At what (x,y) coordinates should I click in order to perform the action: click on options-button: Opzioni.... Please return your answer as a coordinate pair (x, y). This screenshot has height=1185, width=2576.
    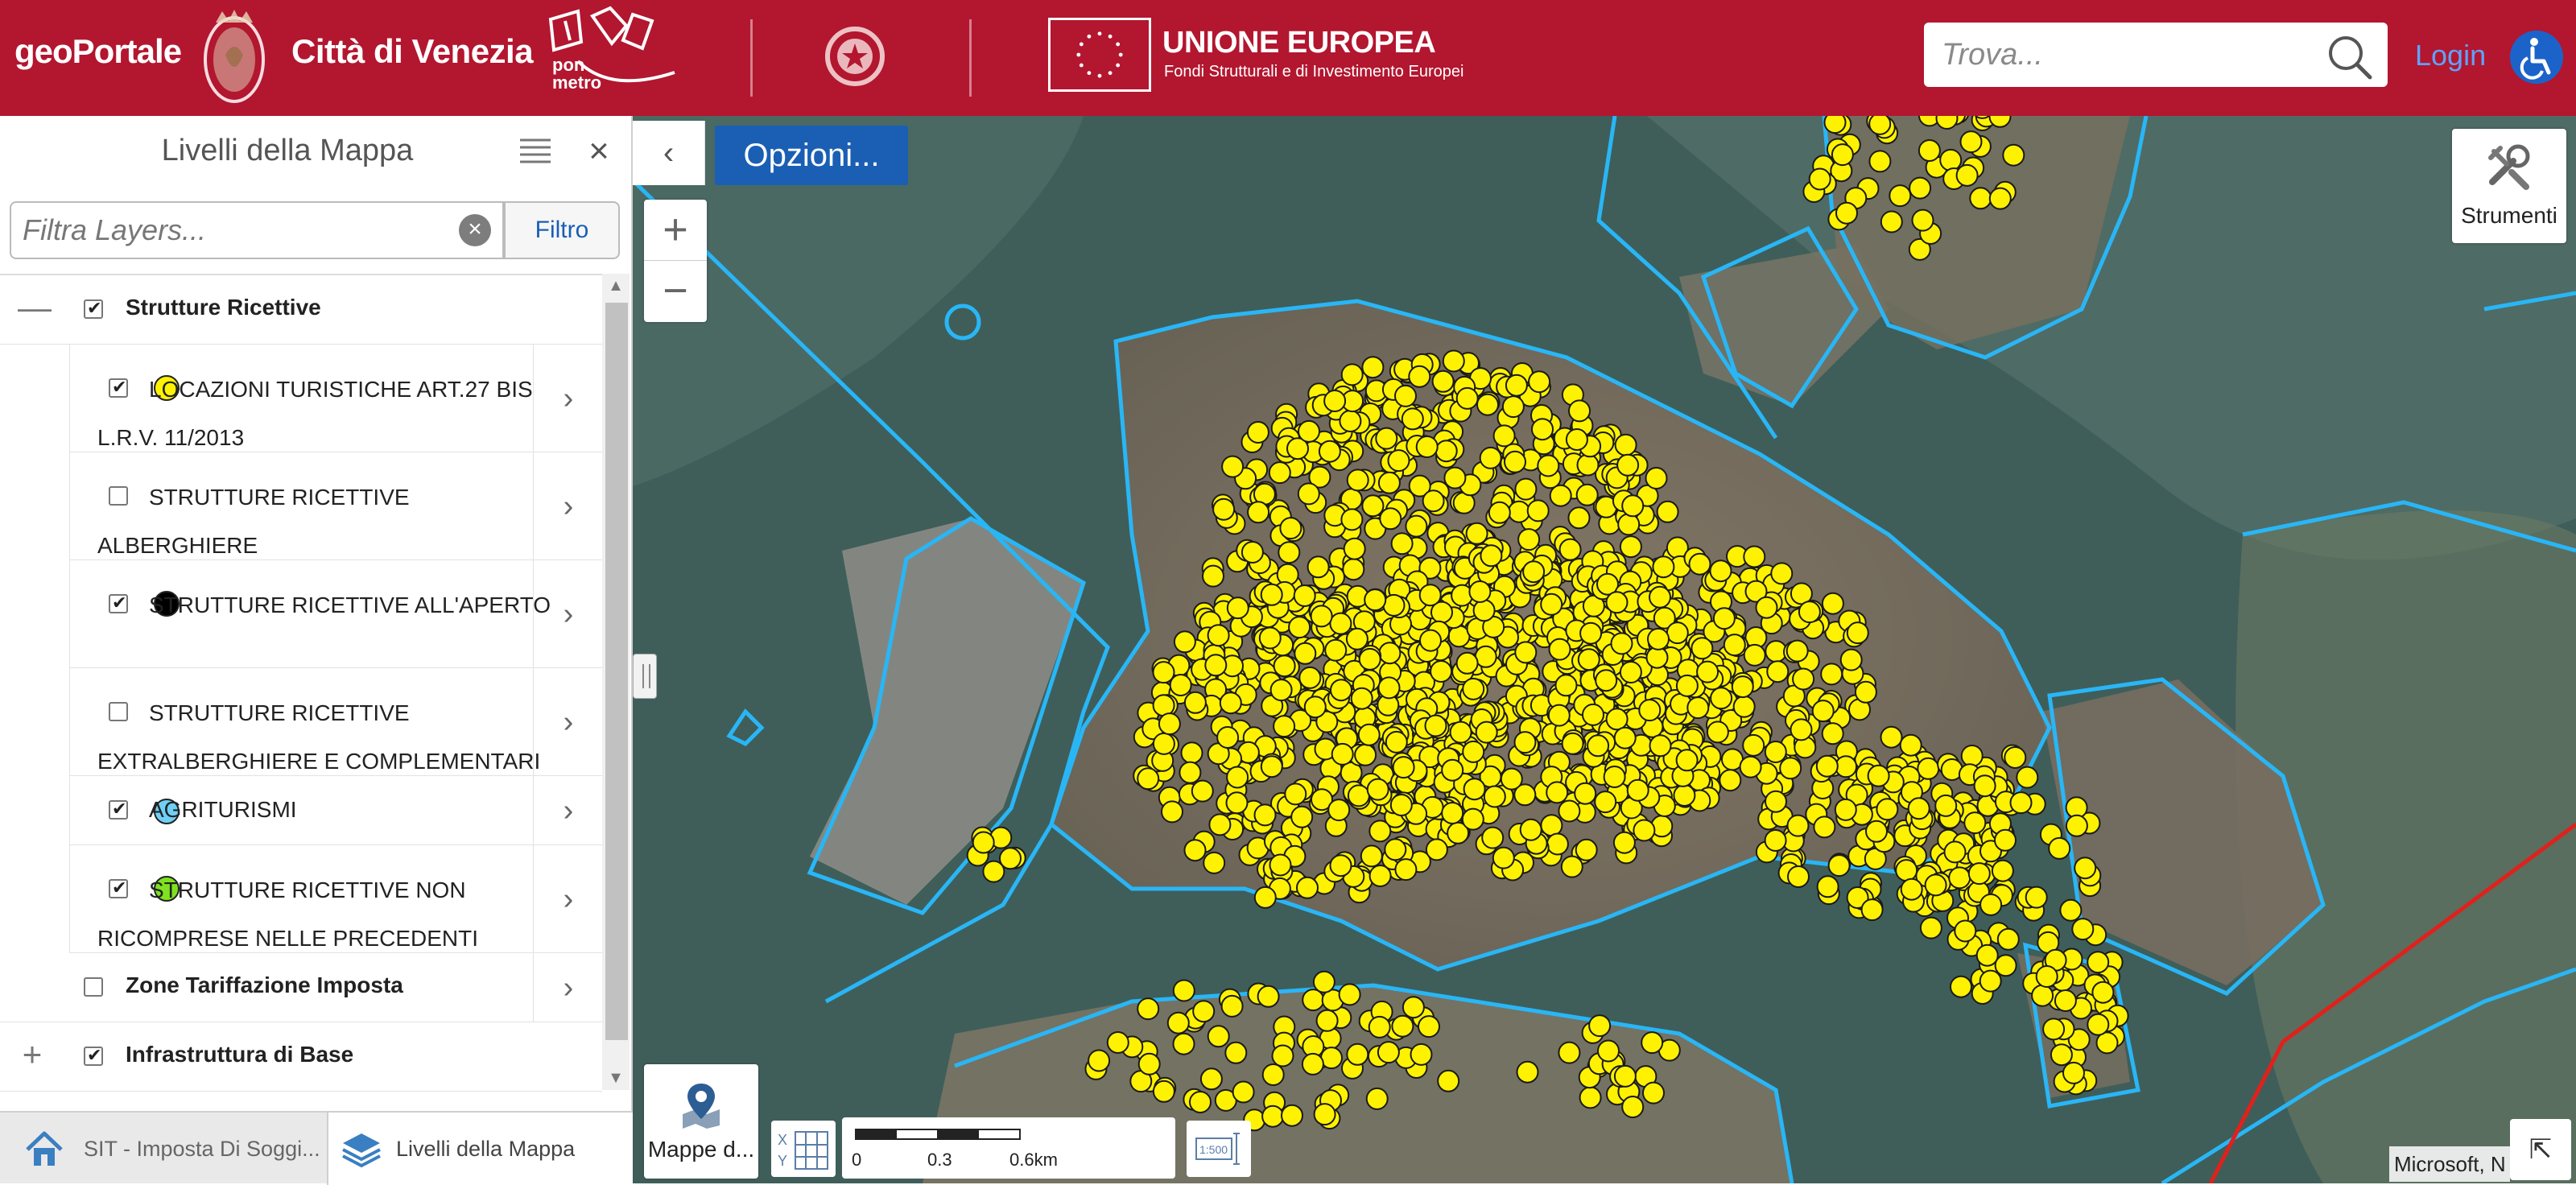
    Looking at the image, I should click on (811, 155).